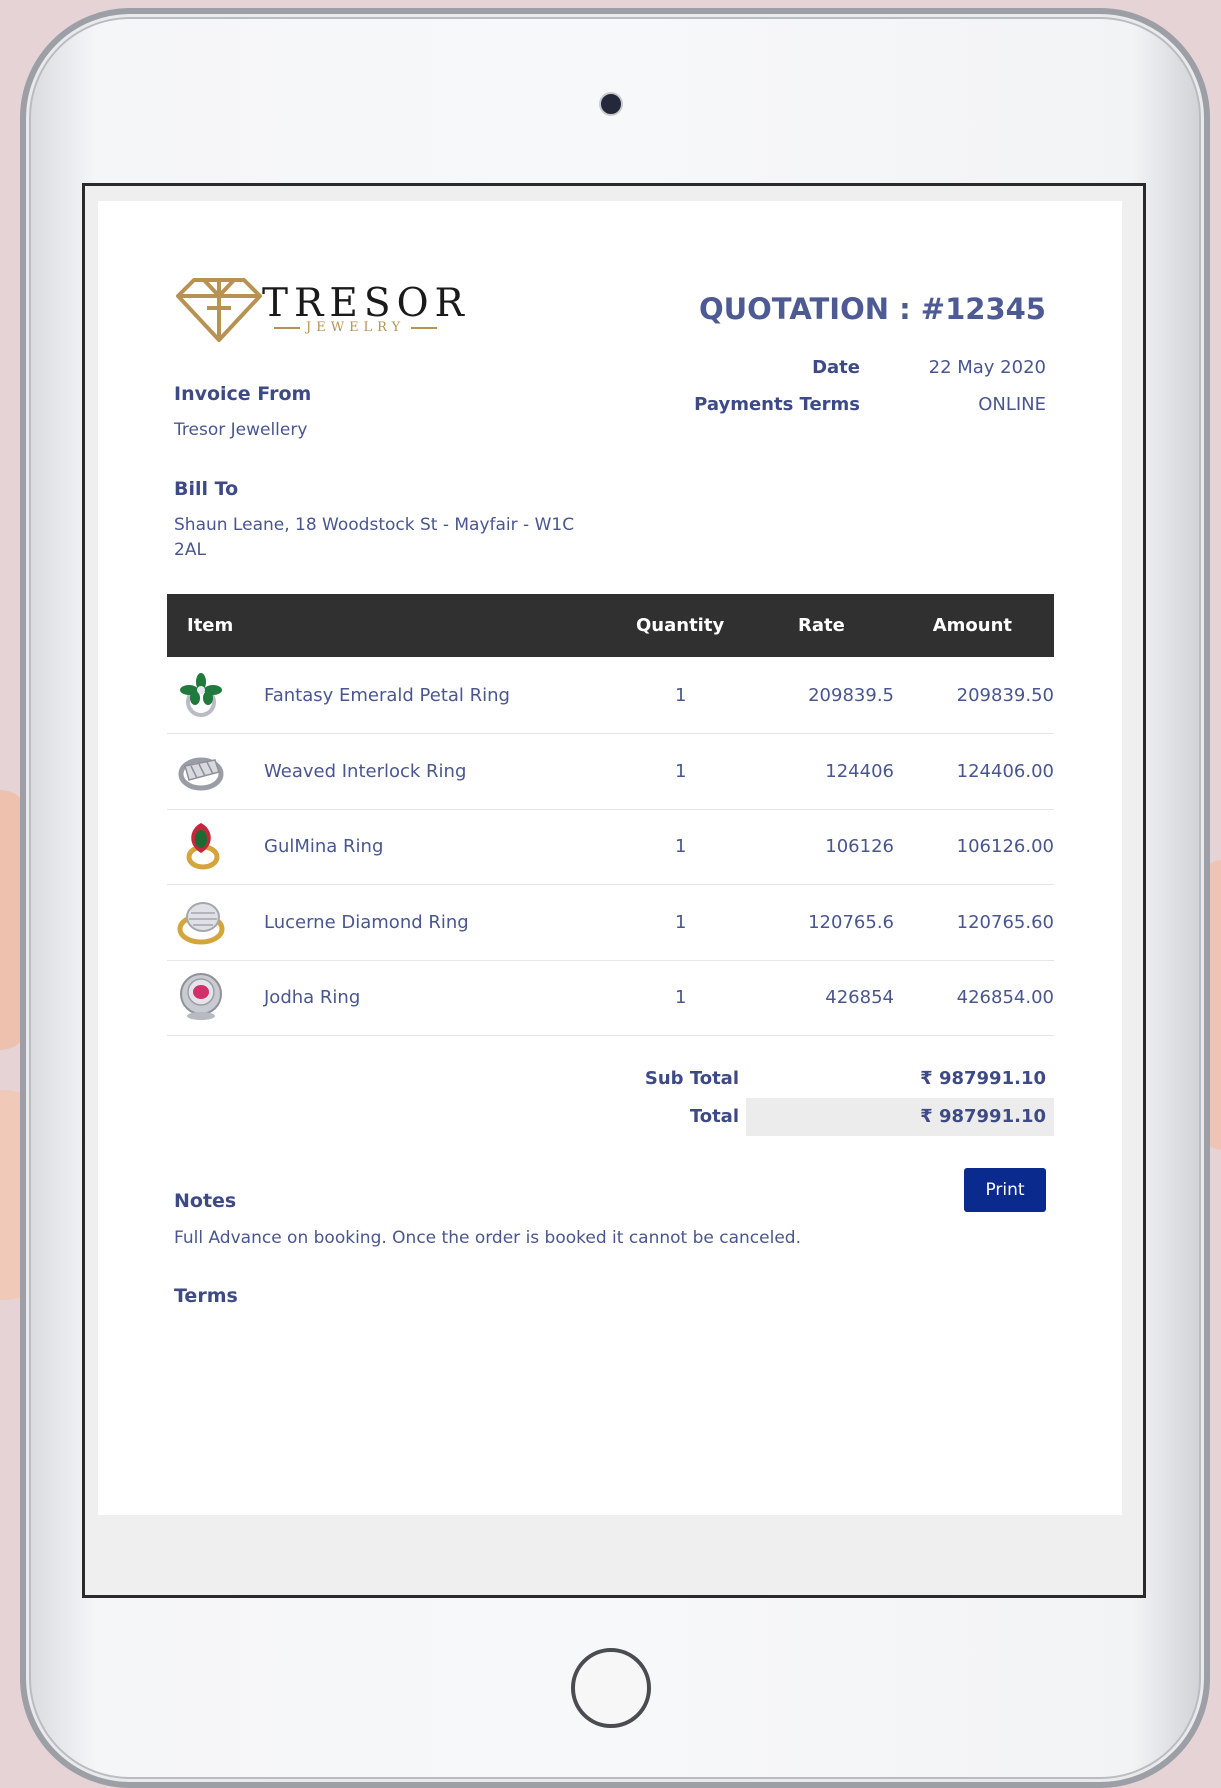  Describe the element at coordinates (219, 310) in the screenshot. I see `diamond-logo-icon` at that location.